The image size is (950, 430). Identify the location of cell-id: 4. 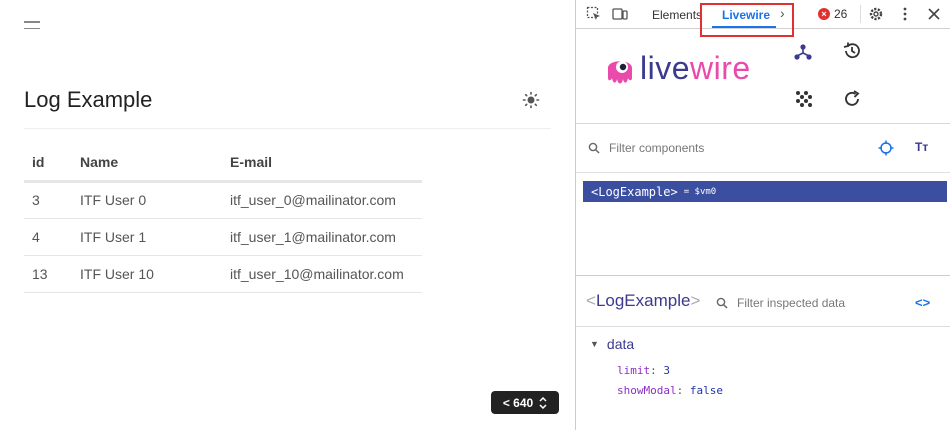
(52, 237).